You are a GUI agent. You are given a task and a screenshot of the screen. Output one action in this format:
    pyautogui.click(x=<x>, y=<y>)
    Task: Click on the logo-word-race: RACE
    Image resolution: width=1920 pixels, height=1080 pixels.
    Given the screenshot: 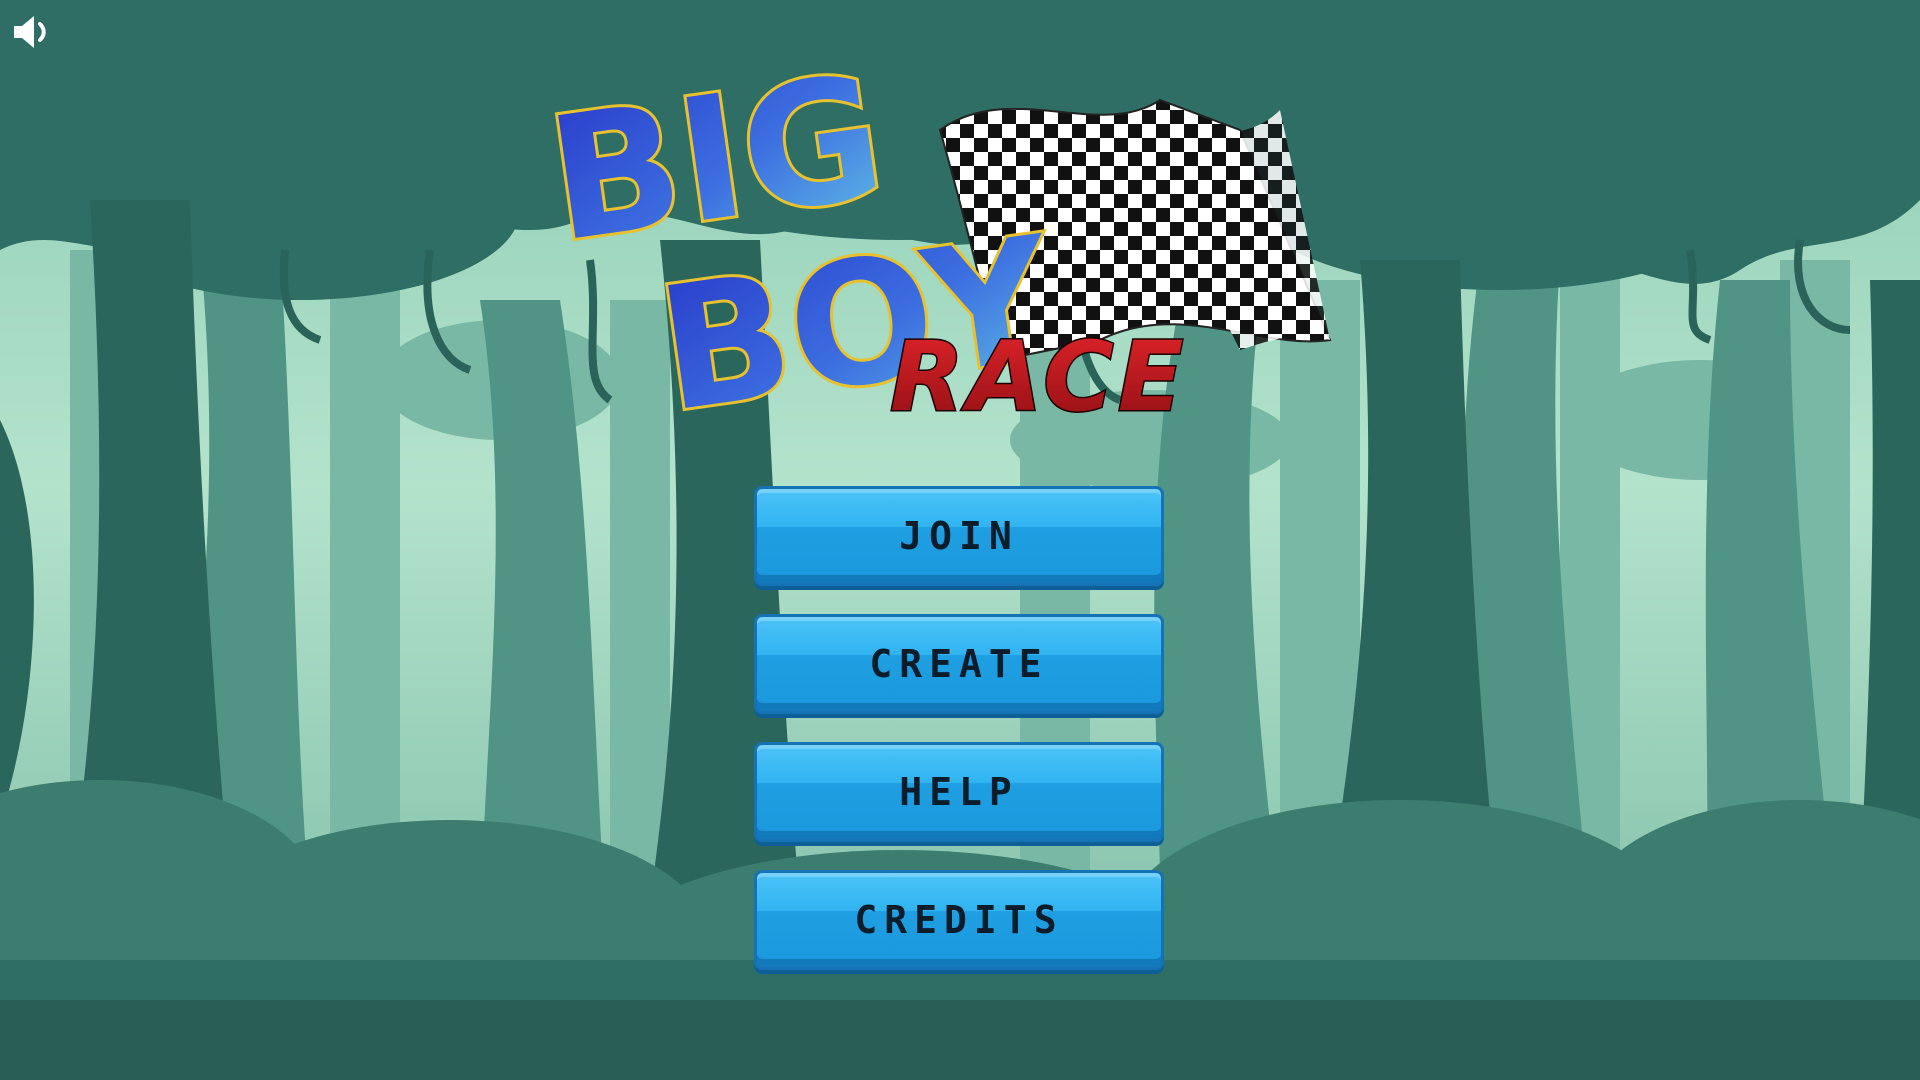 What is the action you would take?
    pyautogui.click(x=1038, y=375)
    